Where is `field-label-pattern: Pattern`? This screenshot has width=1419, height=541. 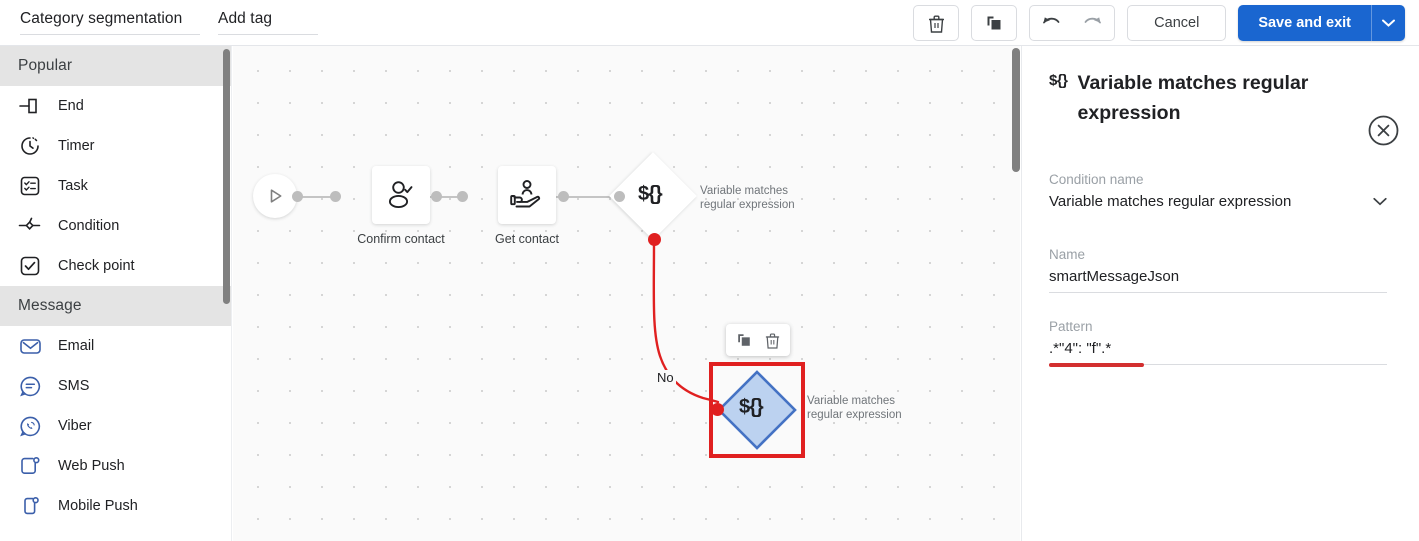 field-label-pattern: Pattern is located at coordinates (1071, 326).